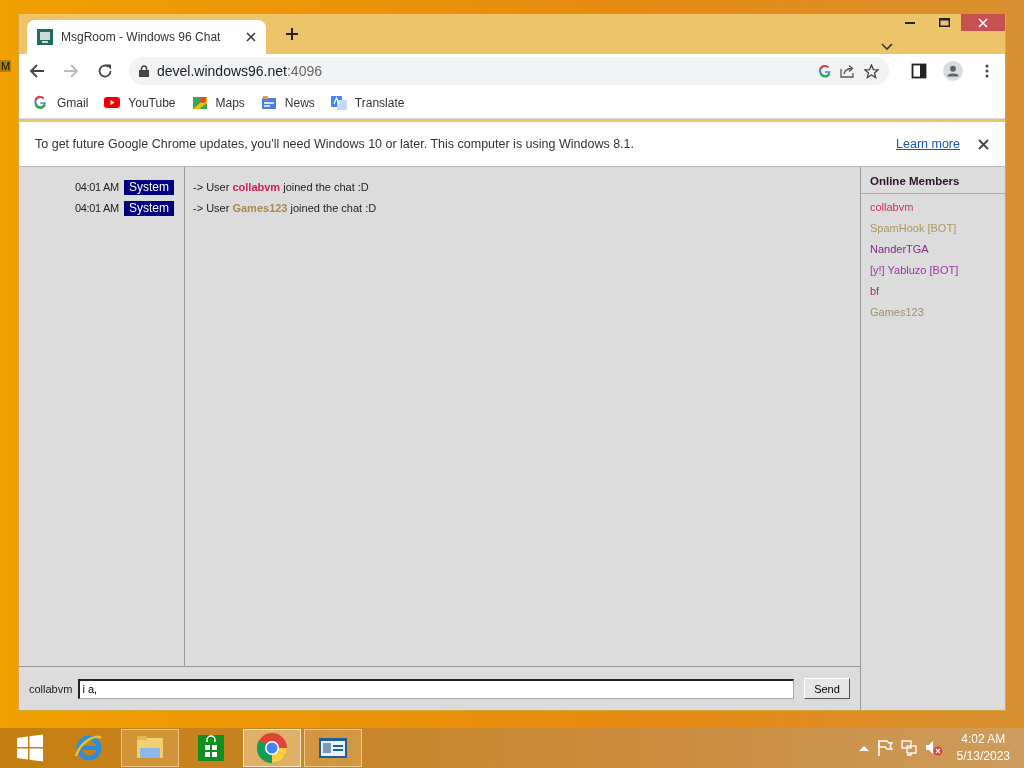 The width and height of the screenshot is (1024, 768). I want to click on url-text: devel.windows96.net:4096, so click(240, 71).